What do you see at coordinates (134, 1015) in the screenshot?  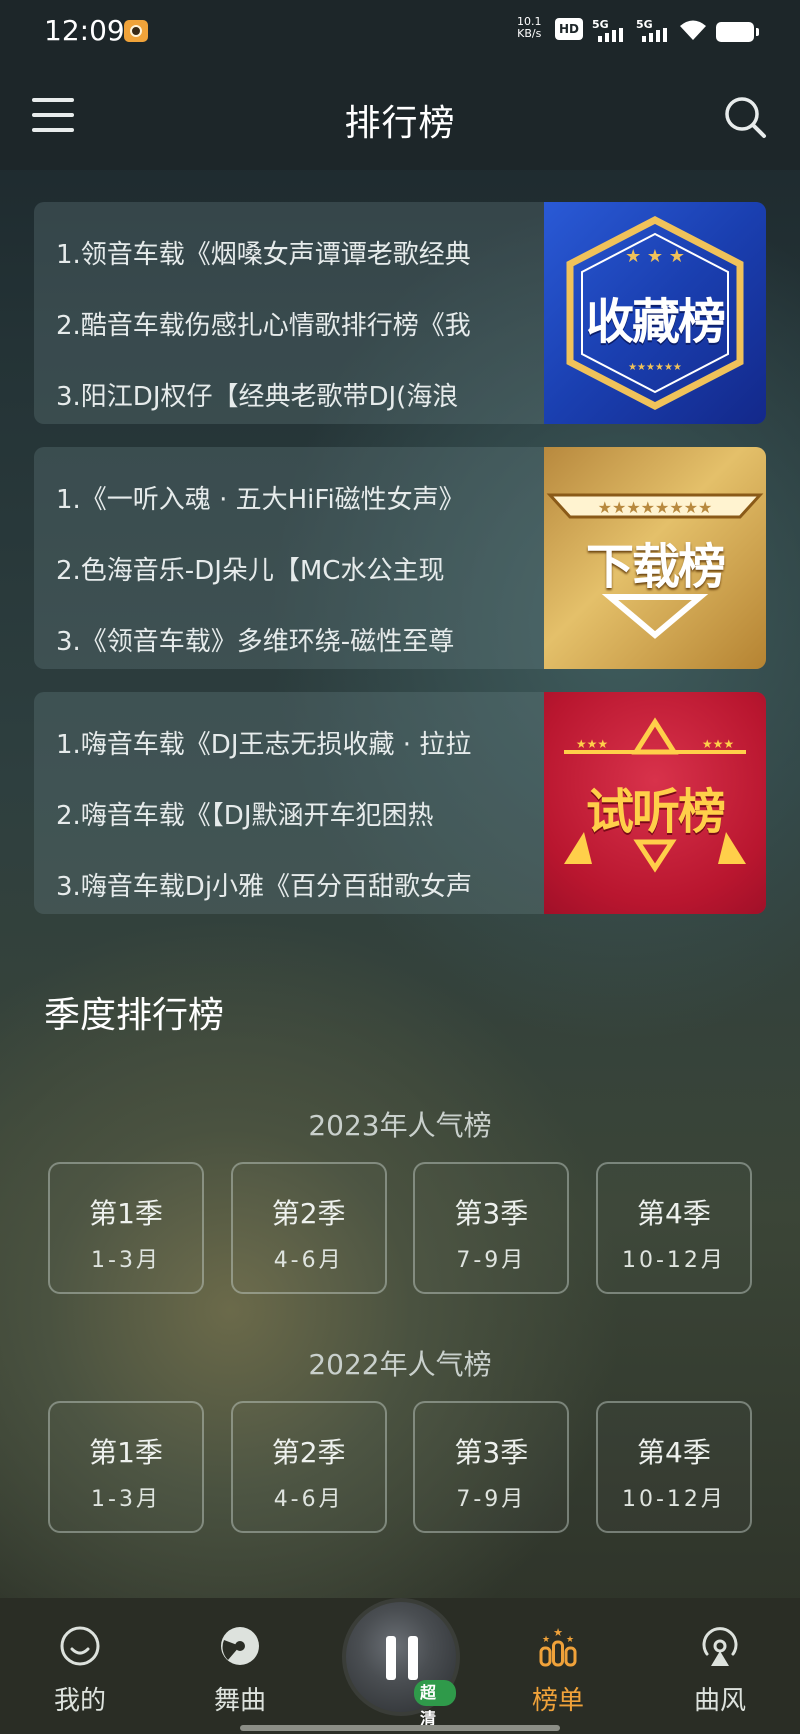 I see `section-title: 季度排行榜` at bounding box center [134, 1015].